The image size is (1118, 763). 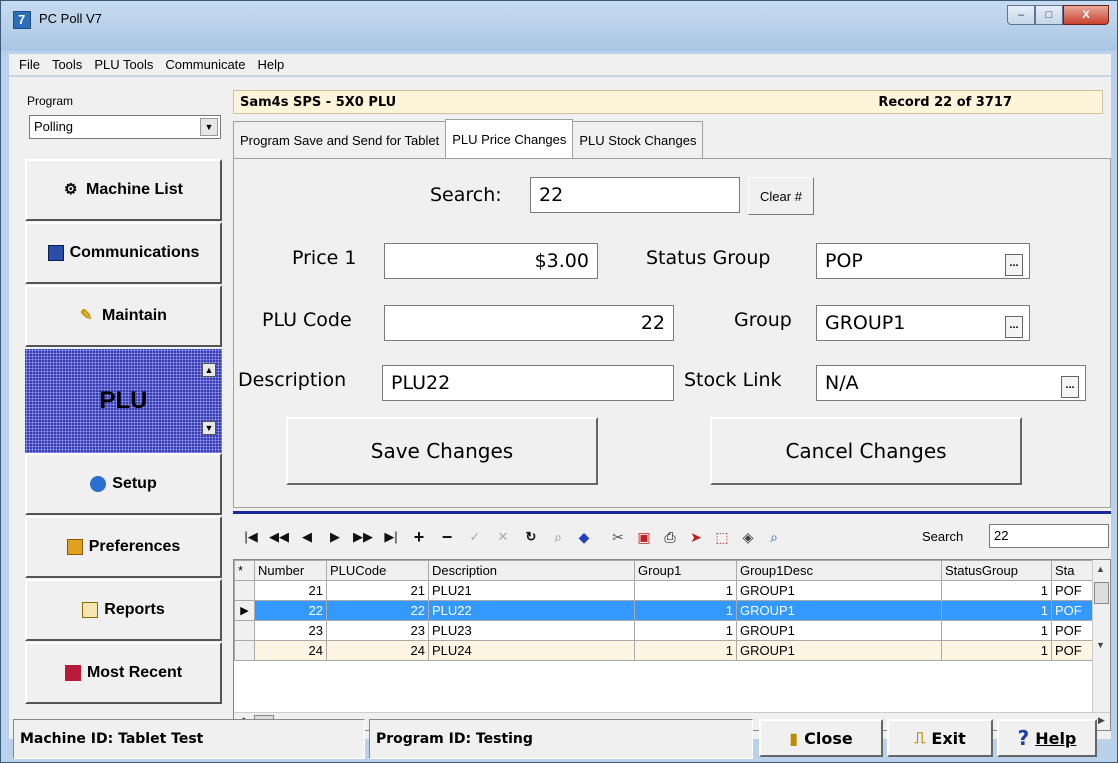 I want to click on most-recent-button: Most Recent, so click(x=123, y=673).